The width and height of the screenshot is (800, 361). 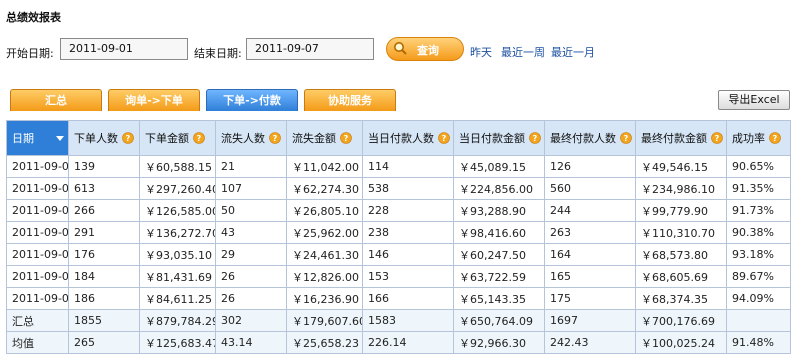 I want to click on column-header: 流失金额?, so click(x=324, y=138).